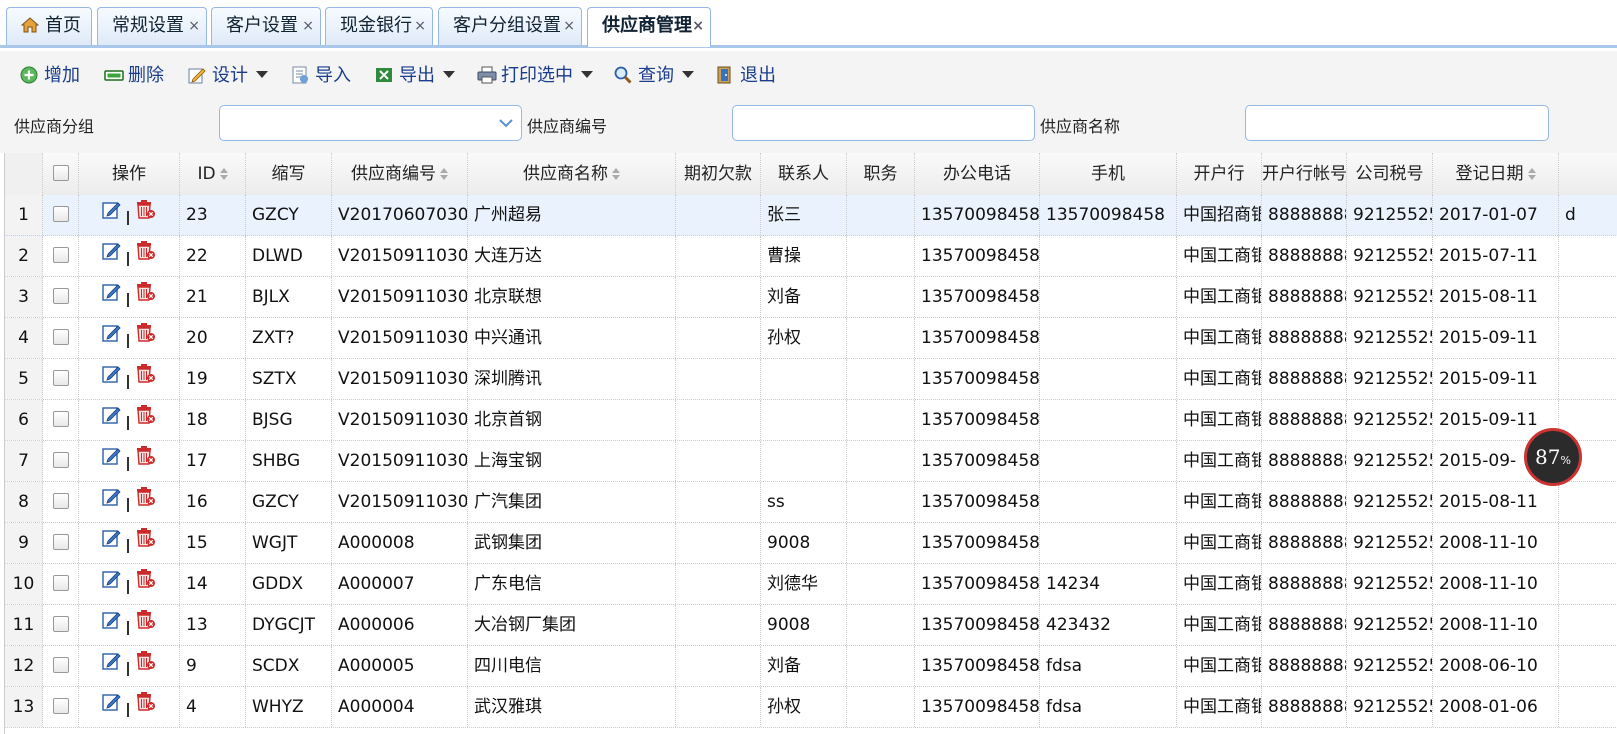 This screenshot has width=1617, height=734. I want to click on exit-button: 退出, so click(746, 76).